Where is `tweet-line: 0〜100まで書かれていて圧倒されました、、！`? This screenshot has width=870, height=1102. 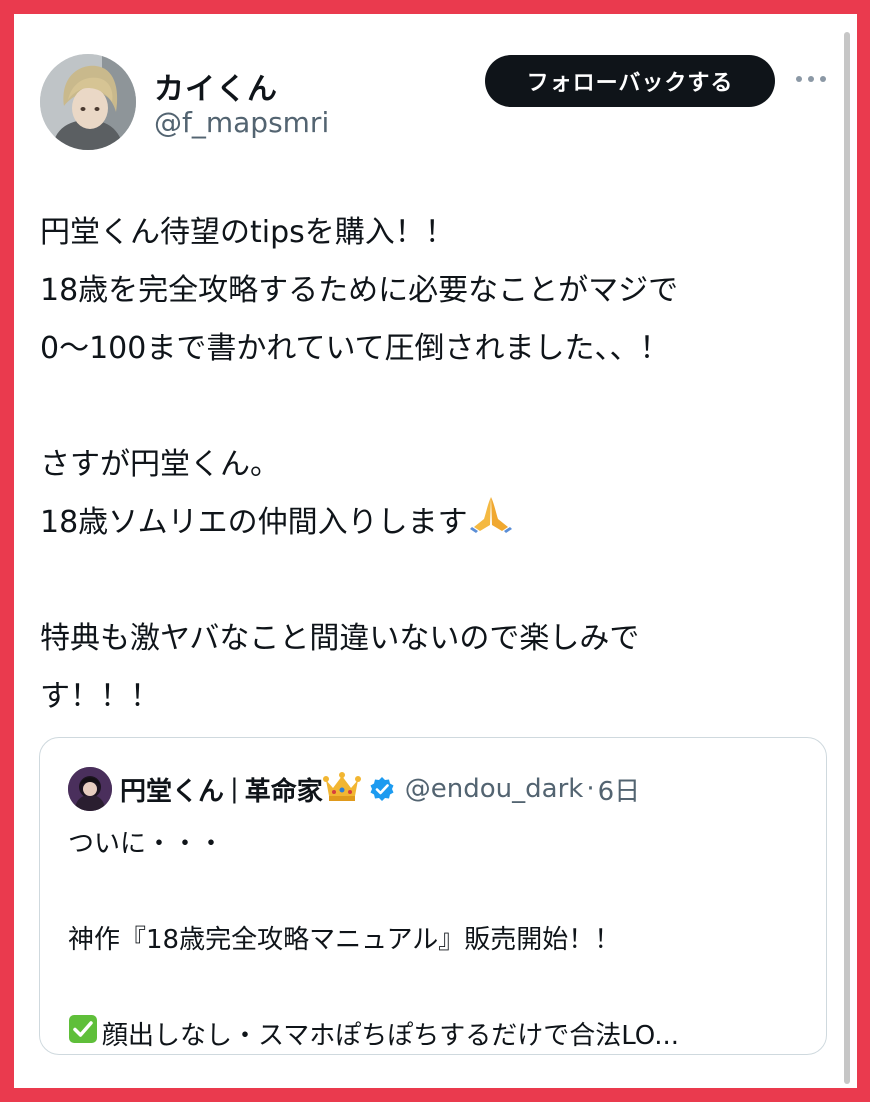 tweet-line: 0〜100まで書かれていて圧倒されました、、！ is located at coordinates (355, 348).